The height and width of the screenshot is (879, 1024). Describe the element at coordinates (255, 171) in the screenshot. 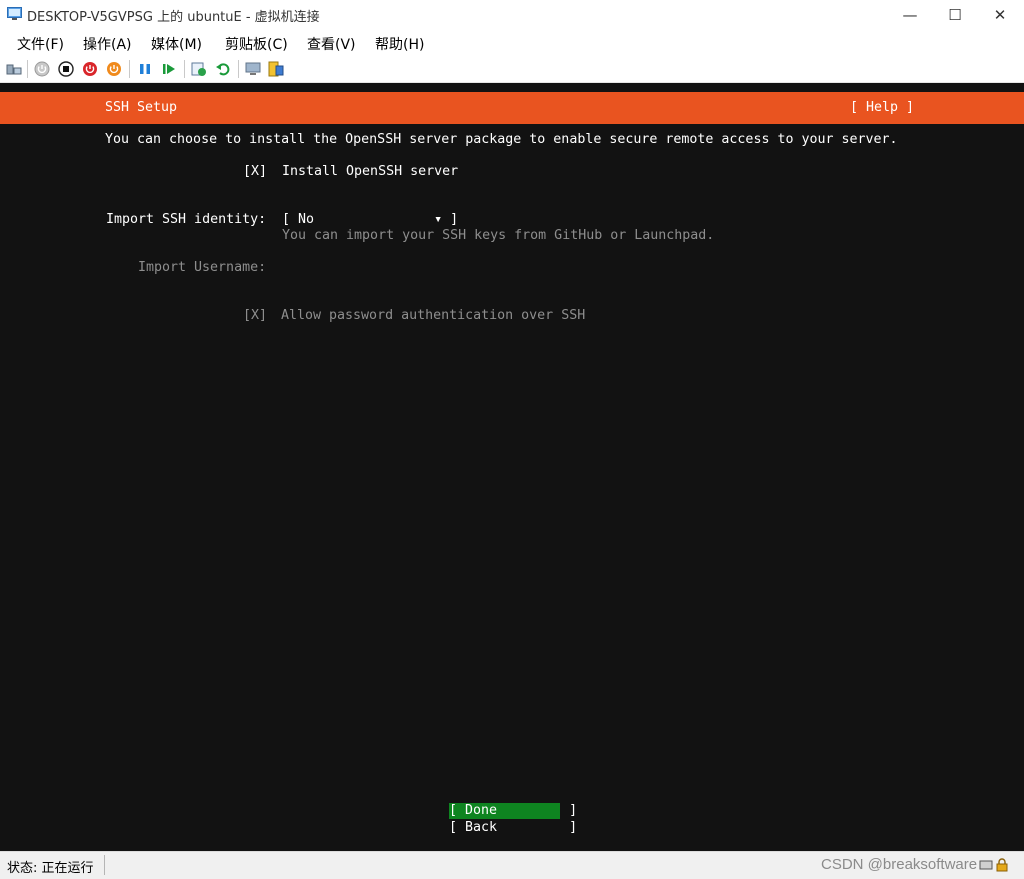

I see `install-ssh-checkbox: [X]` at that location.